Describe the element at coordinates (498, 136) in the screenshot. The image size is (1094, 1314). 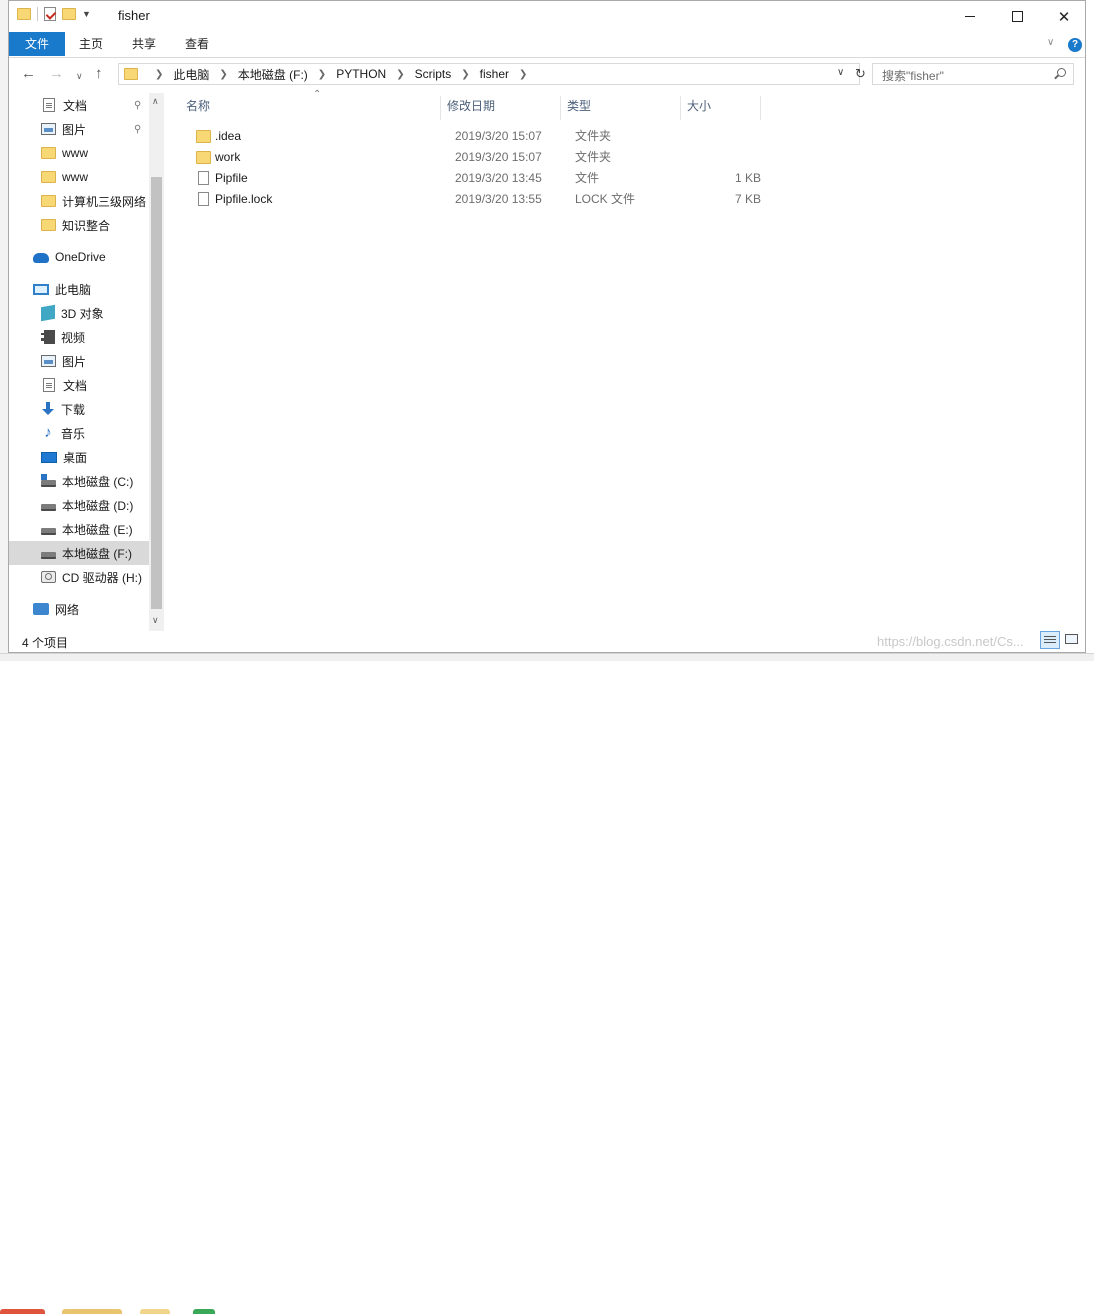
I see `file-date: 2019/3/20 15:07` at that location.